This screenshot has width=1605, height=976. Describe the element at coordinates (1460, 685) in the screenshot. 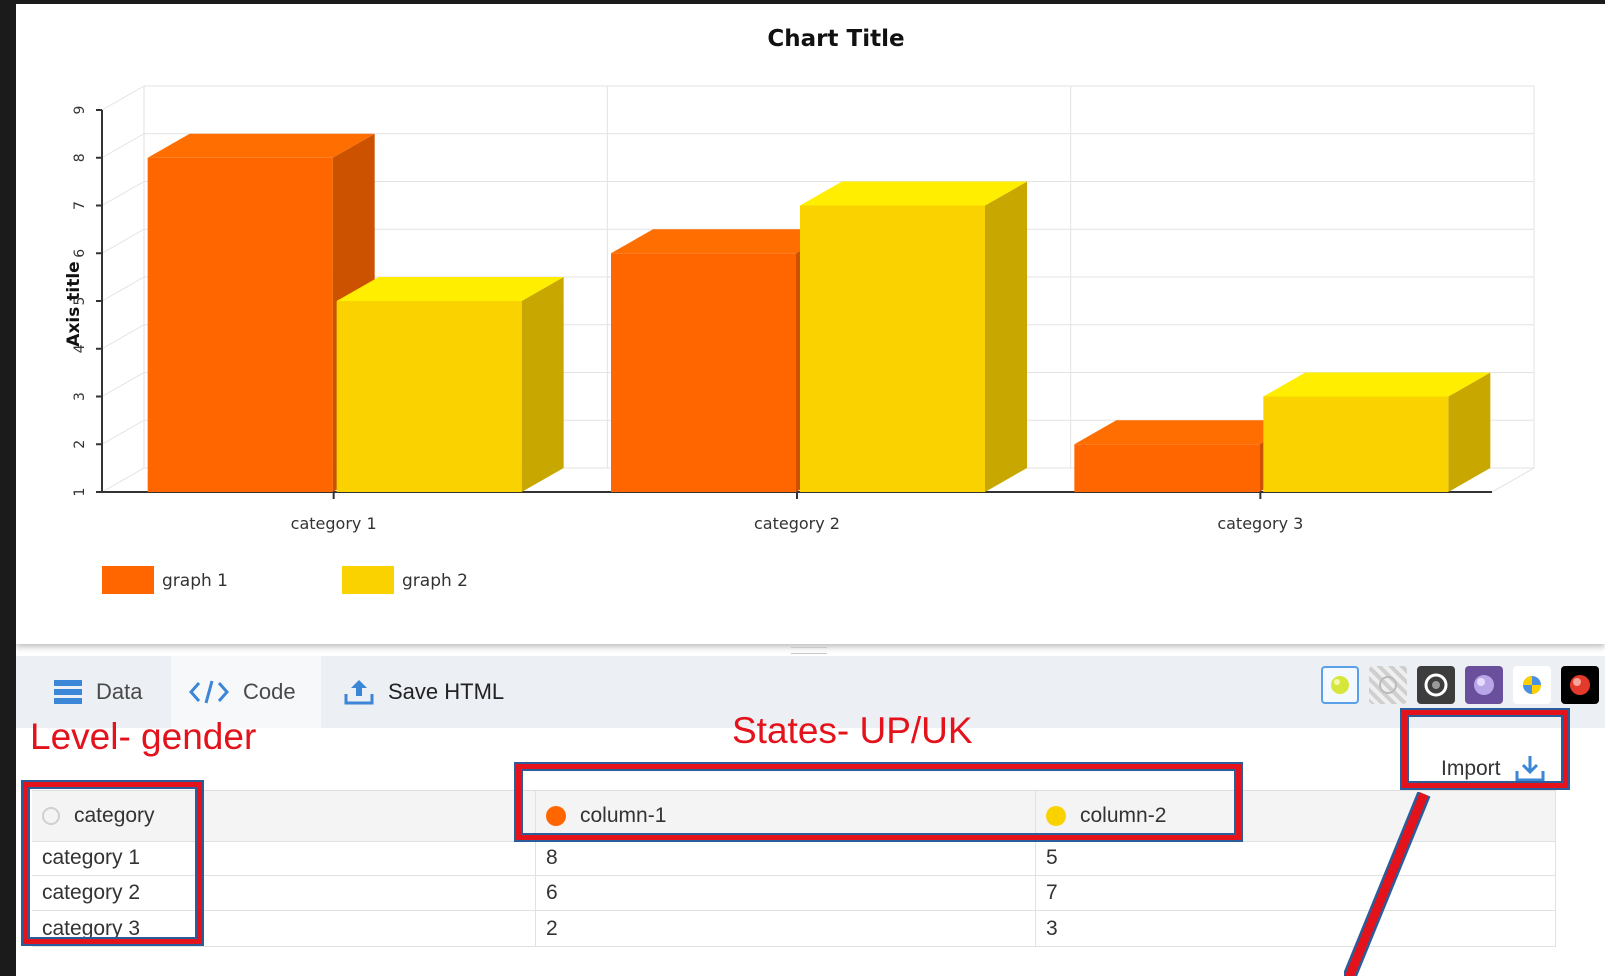

I see `theme-picker` at that location.